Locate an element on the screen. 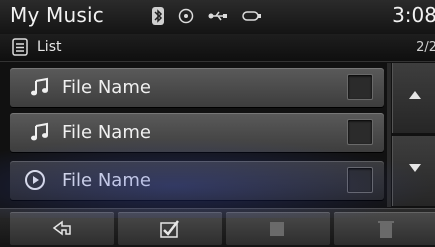  arrow-down-icon is located at coordinates (415, 168).